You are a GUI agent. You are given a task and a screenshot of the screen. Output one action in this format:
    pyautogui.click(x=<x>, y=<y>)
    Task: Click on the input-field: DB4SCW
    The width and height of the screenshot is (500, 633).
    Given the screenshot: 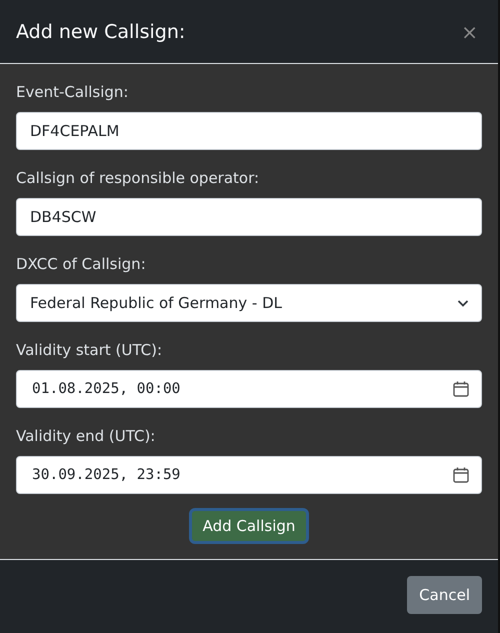 What is the action you would take?
    pyautogui.click(x=249, y=217)
    